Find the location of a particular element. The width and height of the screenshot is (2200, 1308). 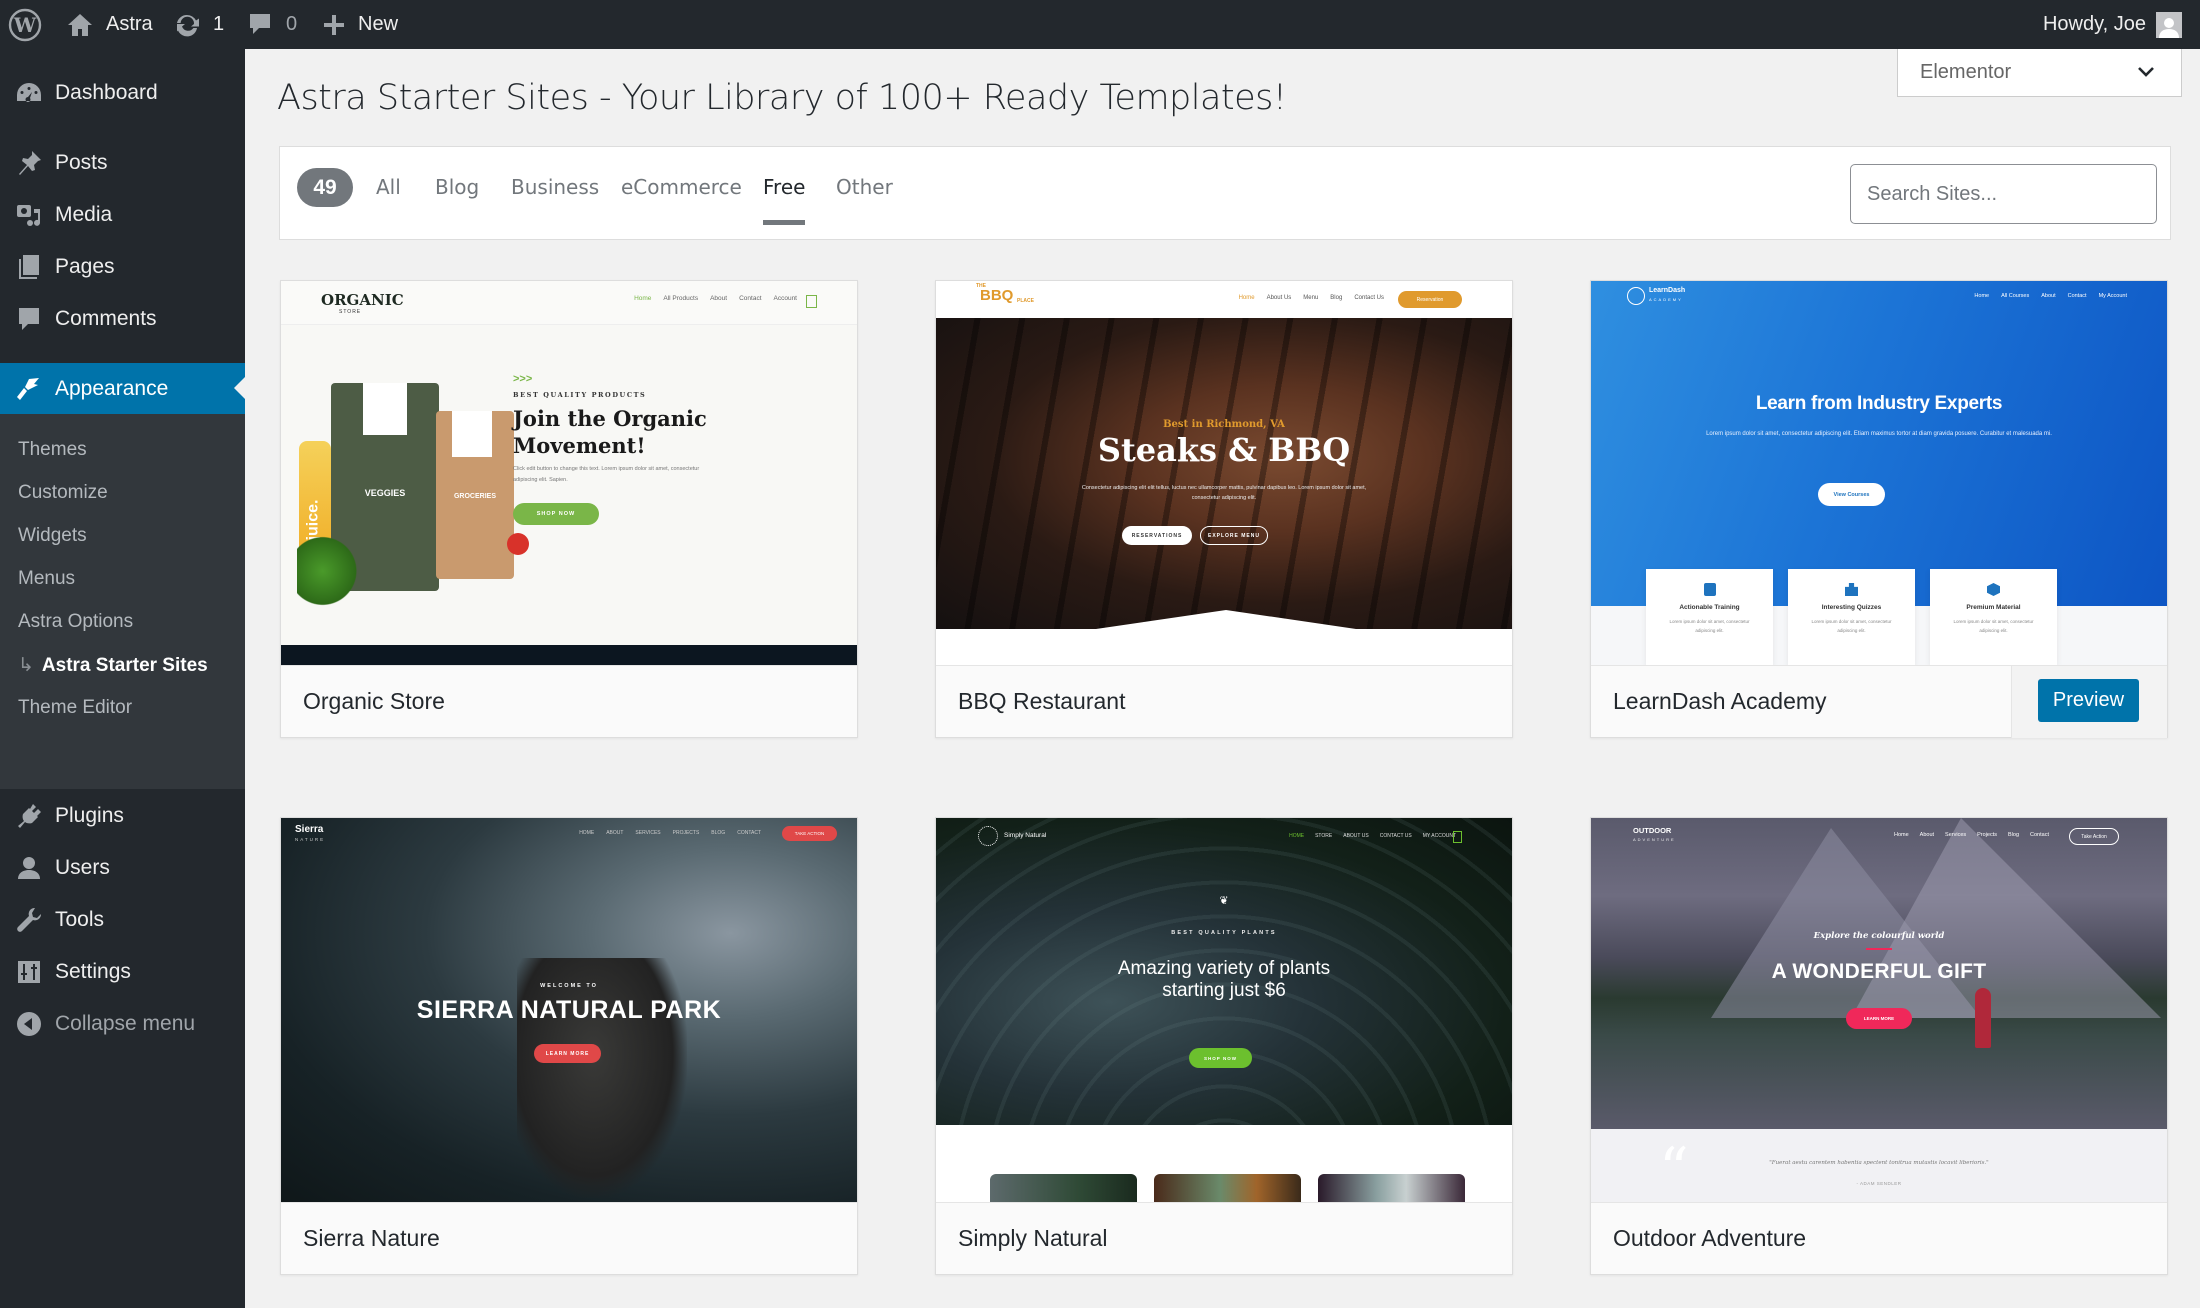

sidebar-label: Settings is located at coordinates (93, 971).